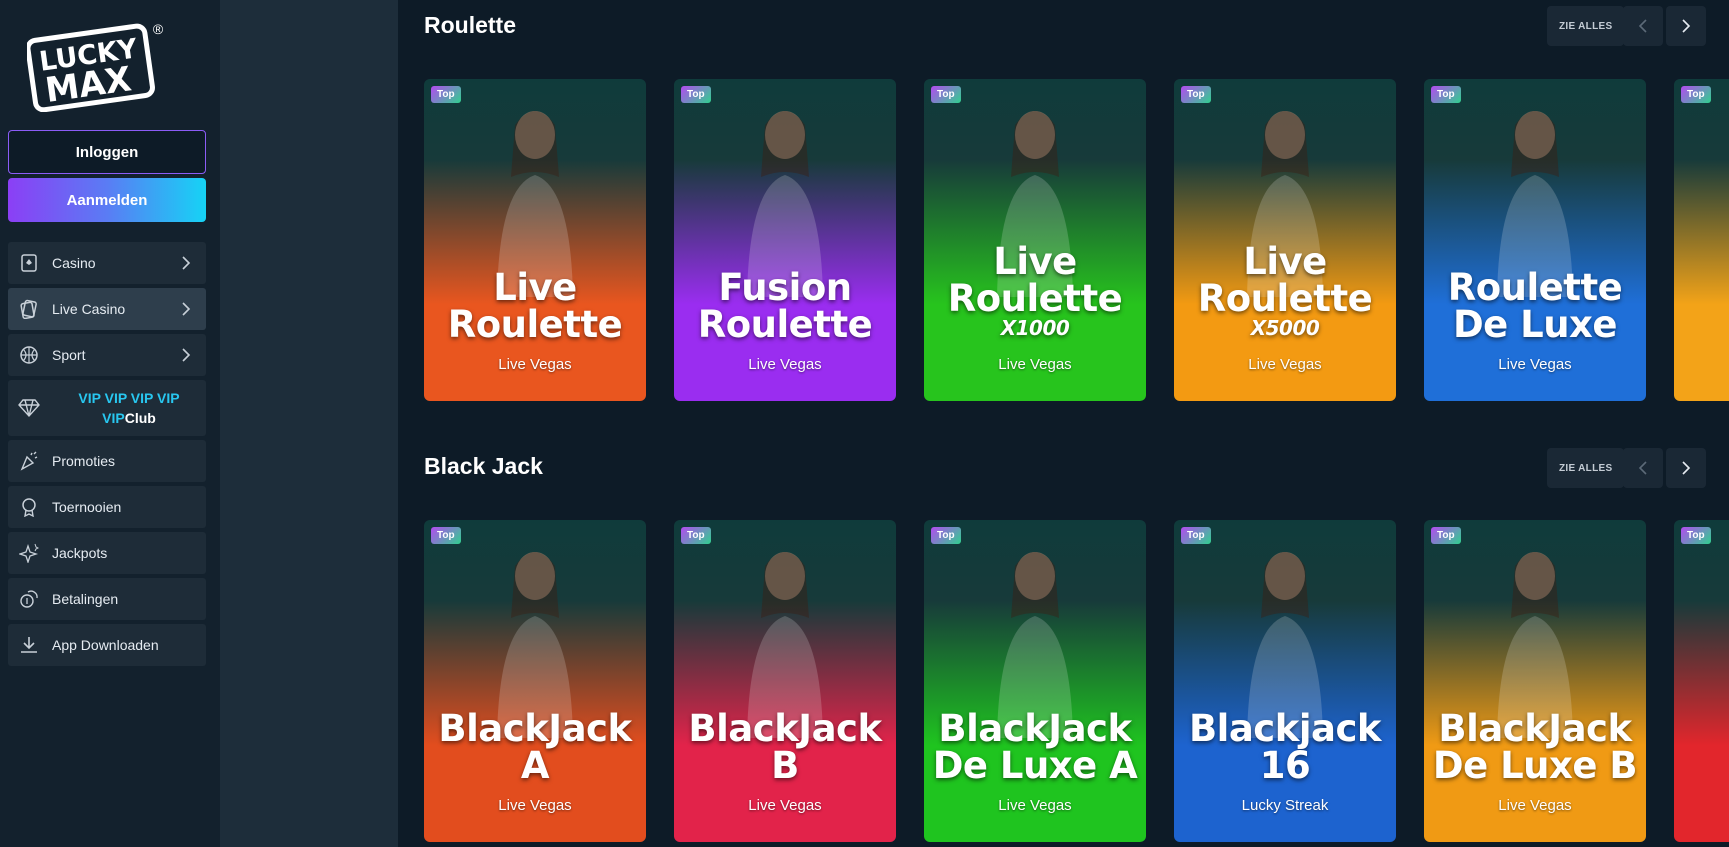 This screenshot has width=1729, height=847. Describe the element at coordinates (107, 200) in the screenshot. I see `signup-button: Aanmelden` at that location.